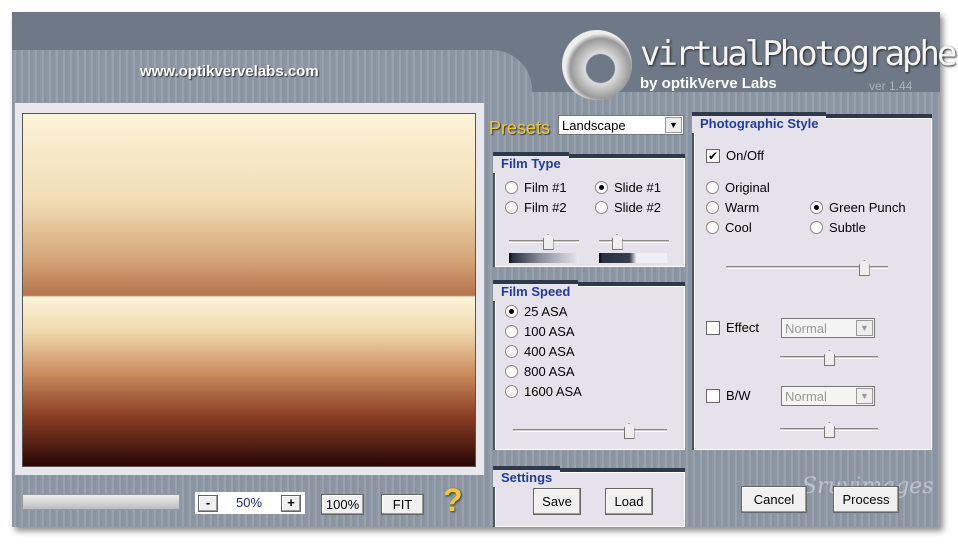  I want to click on zoom-100-button: 100%, so click(342, 504).